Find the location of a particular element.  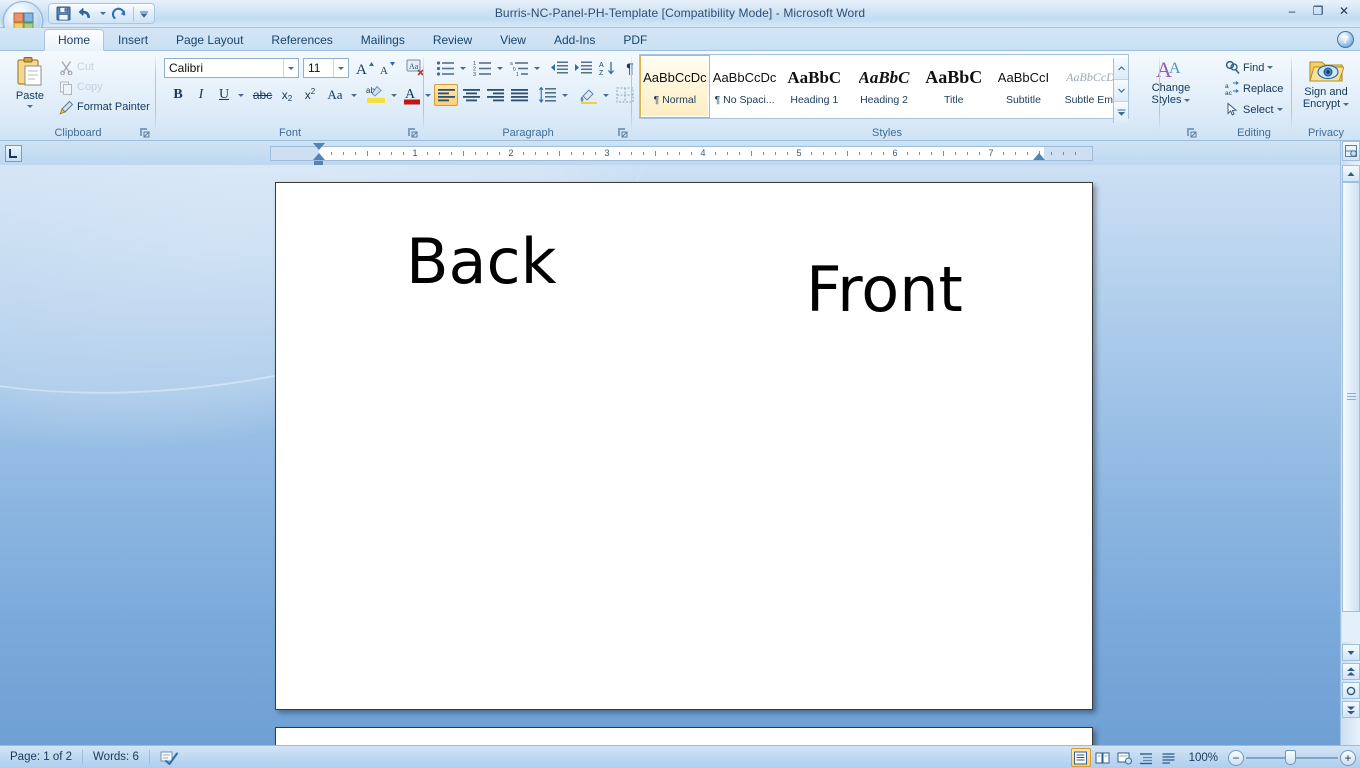

proofing-status-button is located at coordinates (169, 757).